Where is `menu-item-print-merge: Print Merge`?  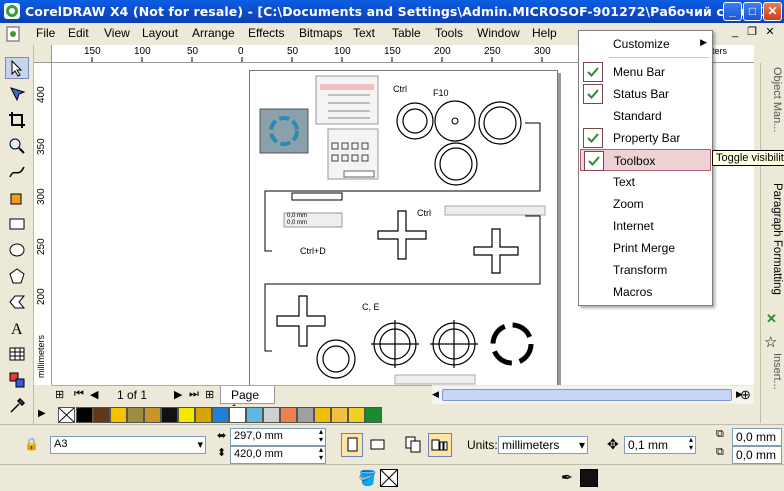 menu-item-print-merge: Print Merge is located at coordinates (645, 248).